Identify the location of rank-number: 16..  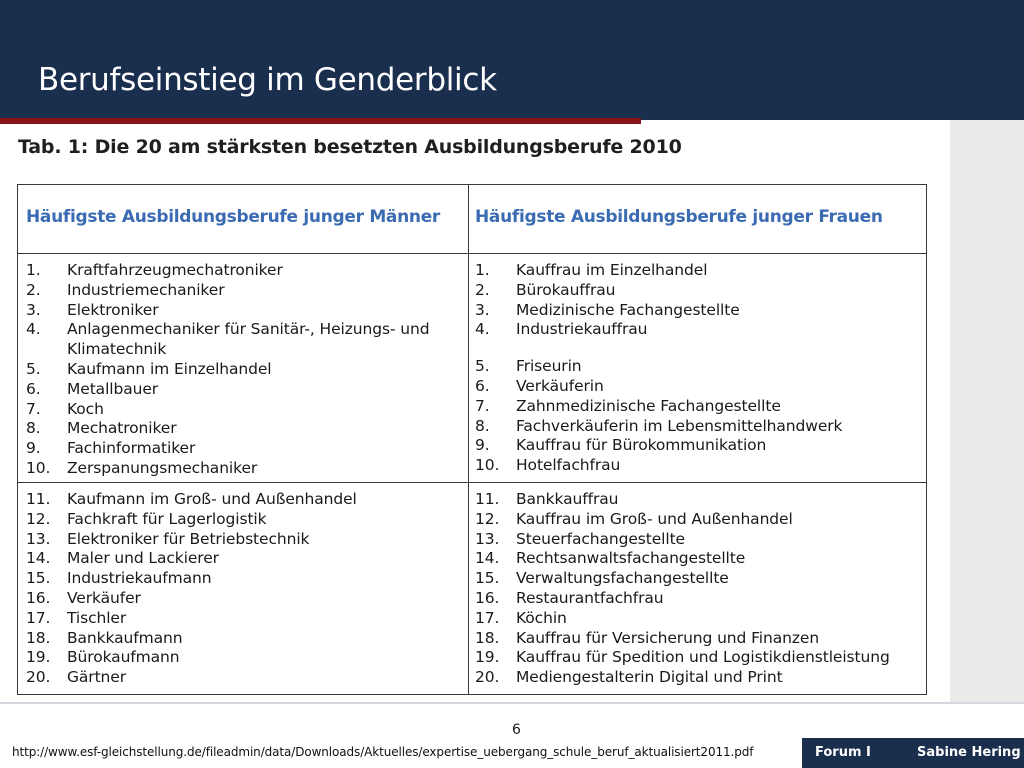
(487, 597).